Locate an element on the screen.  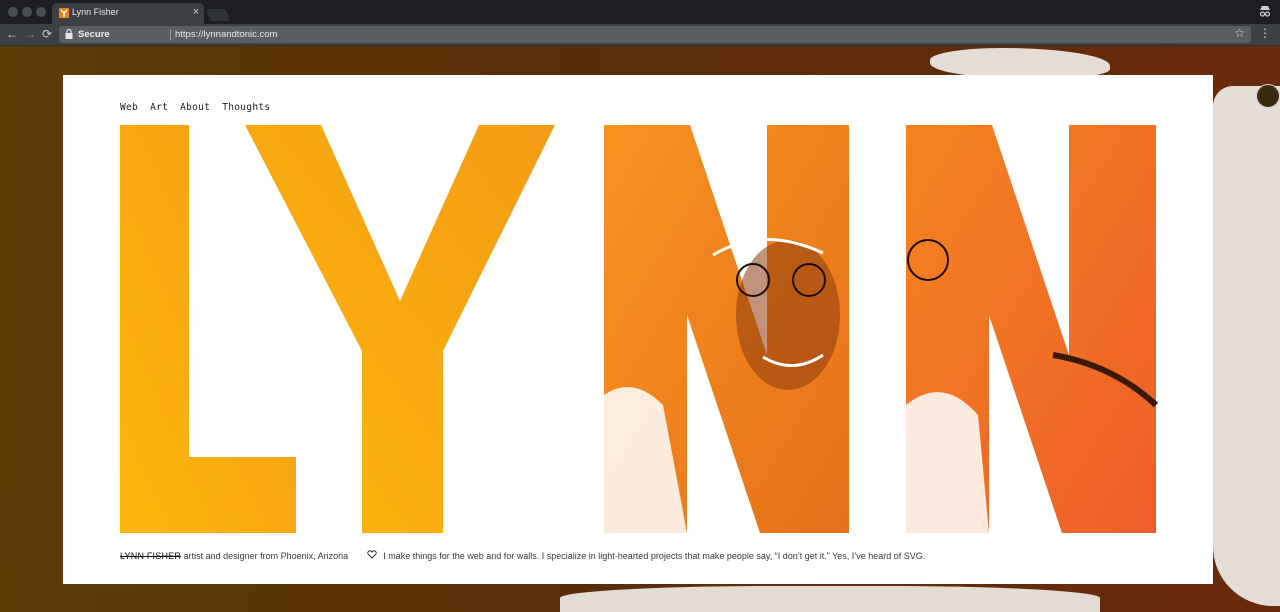
reload-button: ⟳ is located at coordinates (47, 34).